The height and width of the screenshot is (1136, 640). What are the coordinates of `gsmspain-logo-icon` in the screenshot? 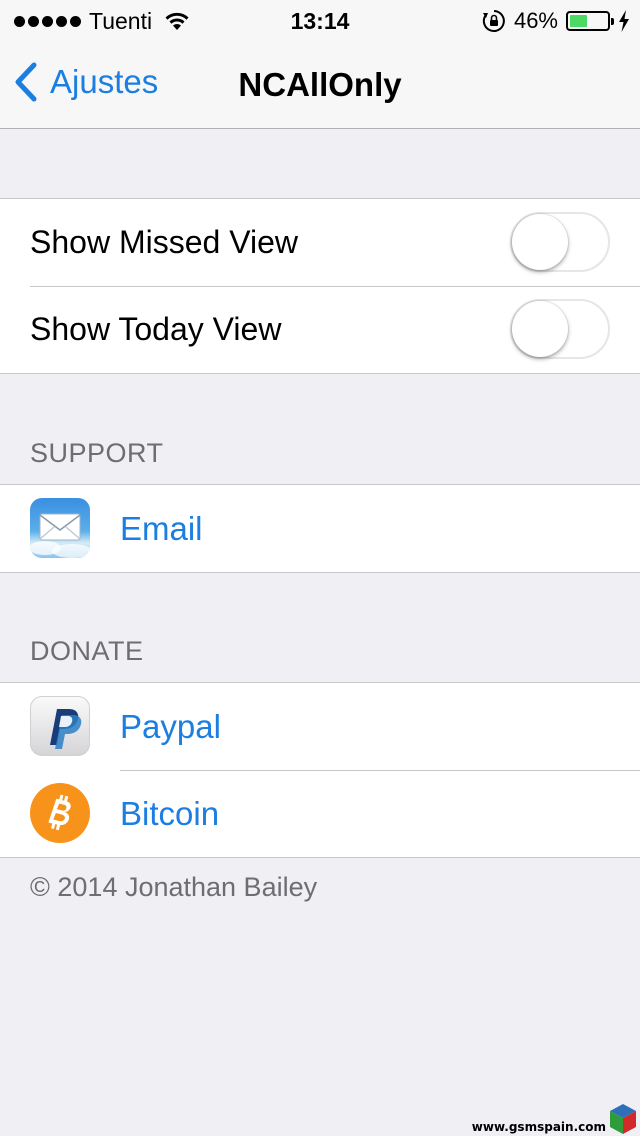 It's located at (623, 1119).